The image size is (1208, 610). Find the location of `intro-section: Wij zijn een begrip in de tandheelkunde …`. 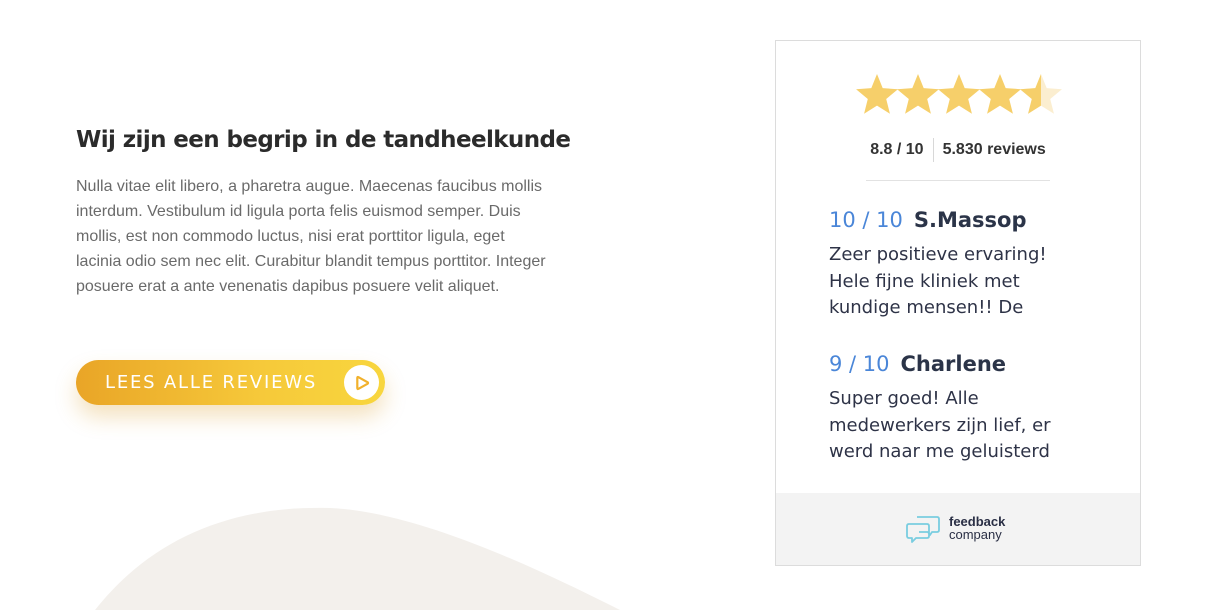

intro-section: Wij zijn een begrip in de tandheelkunde … is located at coordinates (346, 210).